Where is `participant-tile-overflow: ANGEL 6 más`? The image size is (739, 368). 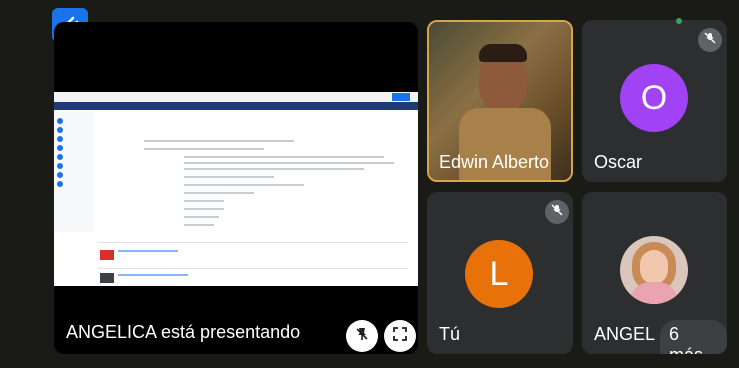
participant-tile-overflow: ANGEL 6 más is located at coordinates (654, 273).